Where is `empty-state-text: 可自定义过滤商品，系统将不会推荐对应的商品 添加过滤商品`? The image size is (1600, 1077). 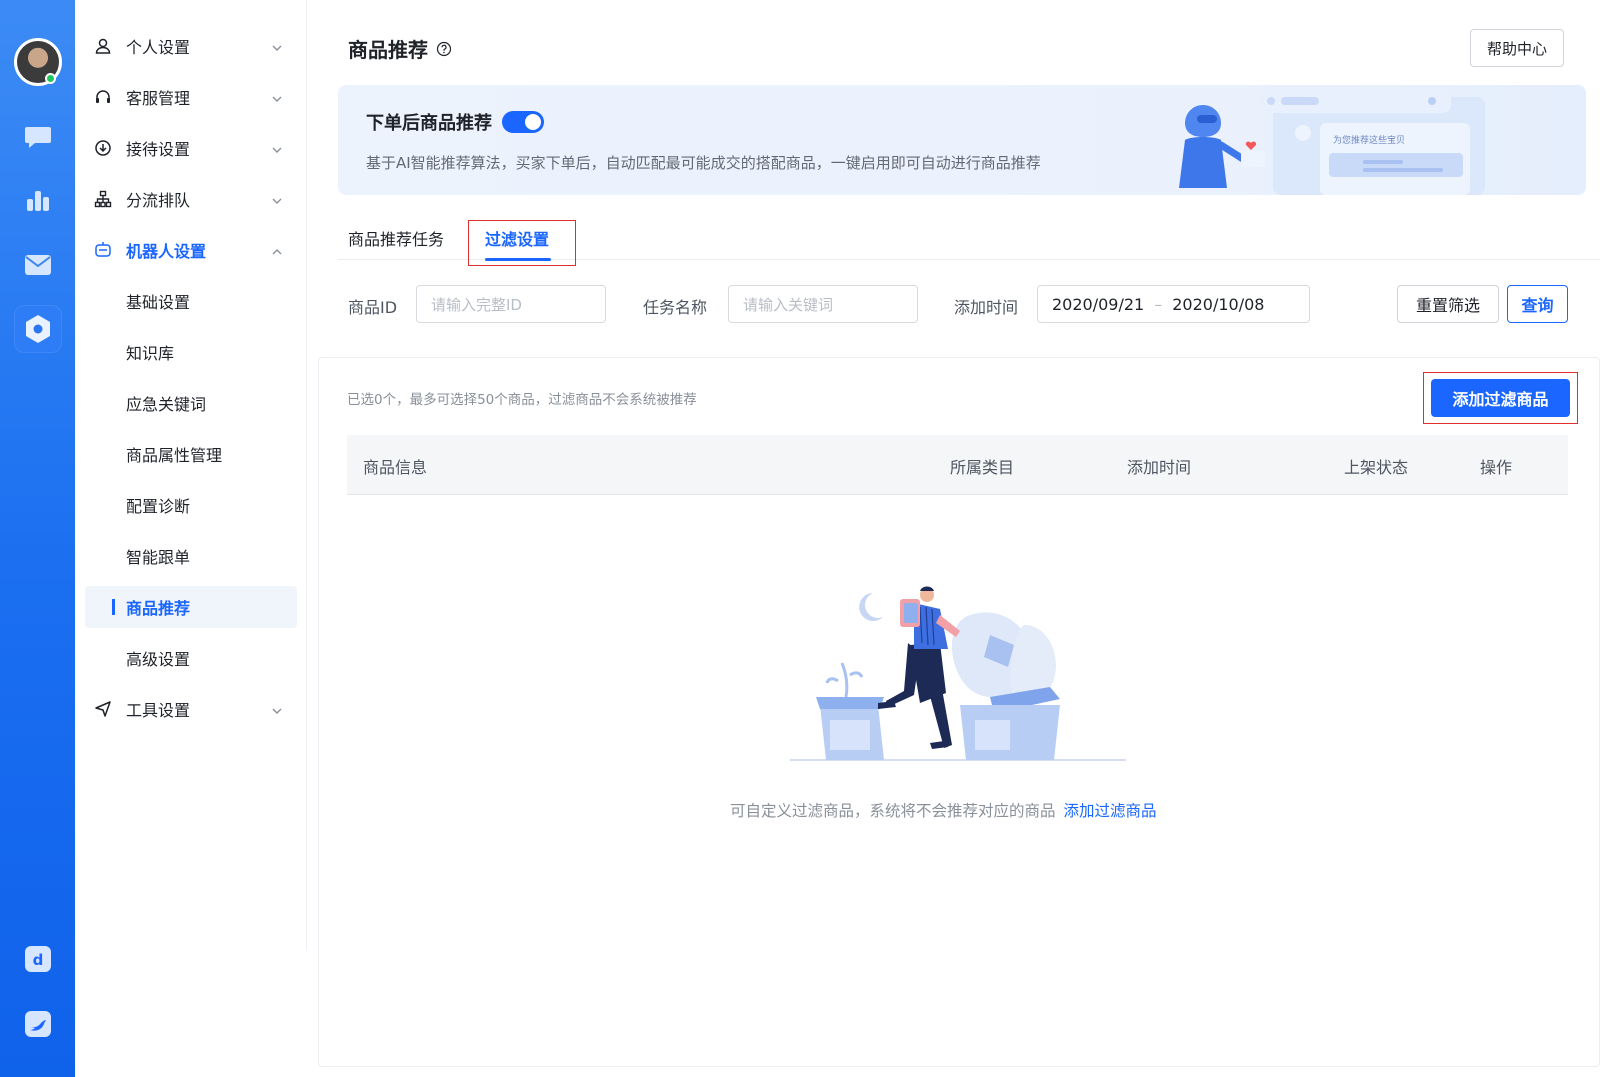
empty-state-text: 可自定义过滤商品，系统将不会推荐对应的商品 添加过滤商品 is located at coordinates (943, 810).